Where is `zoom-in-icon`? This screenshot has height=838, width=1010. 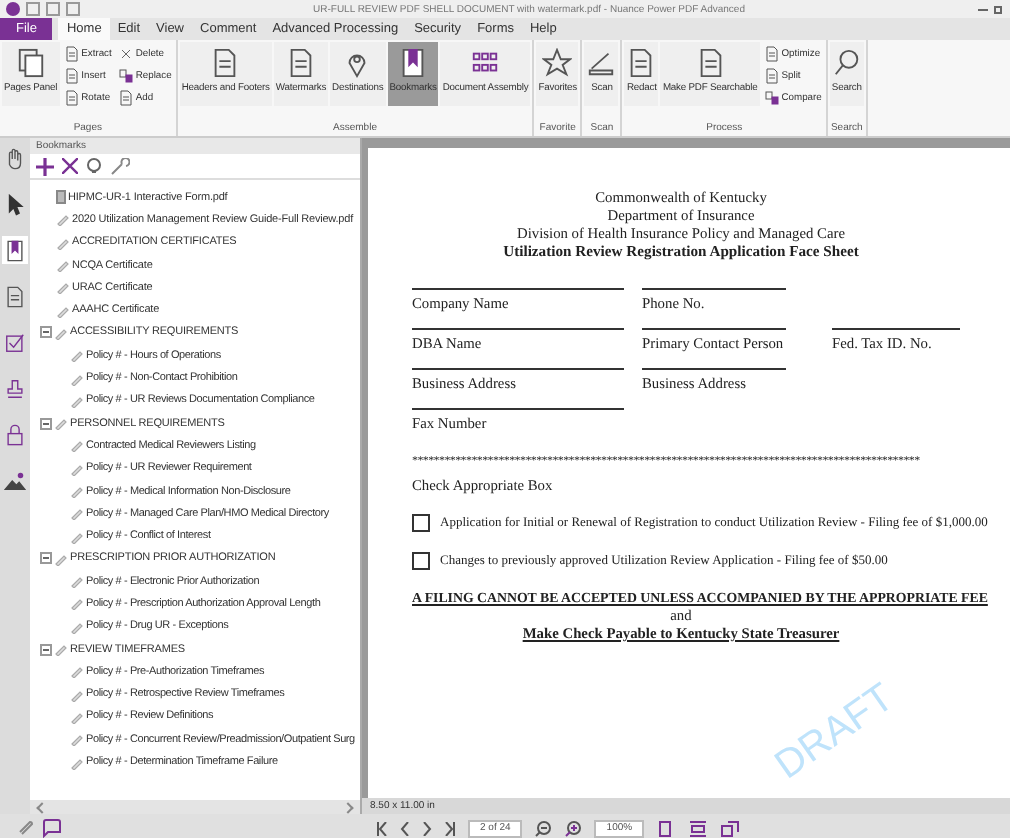
zoom-in-icon is located at coordinates (573, 828).